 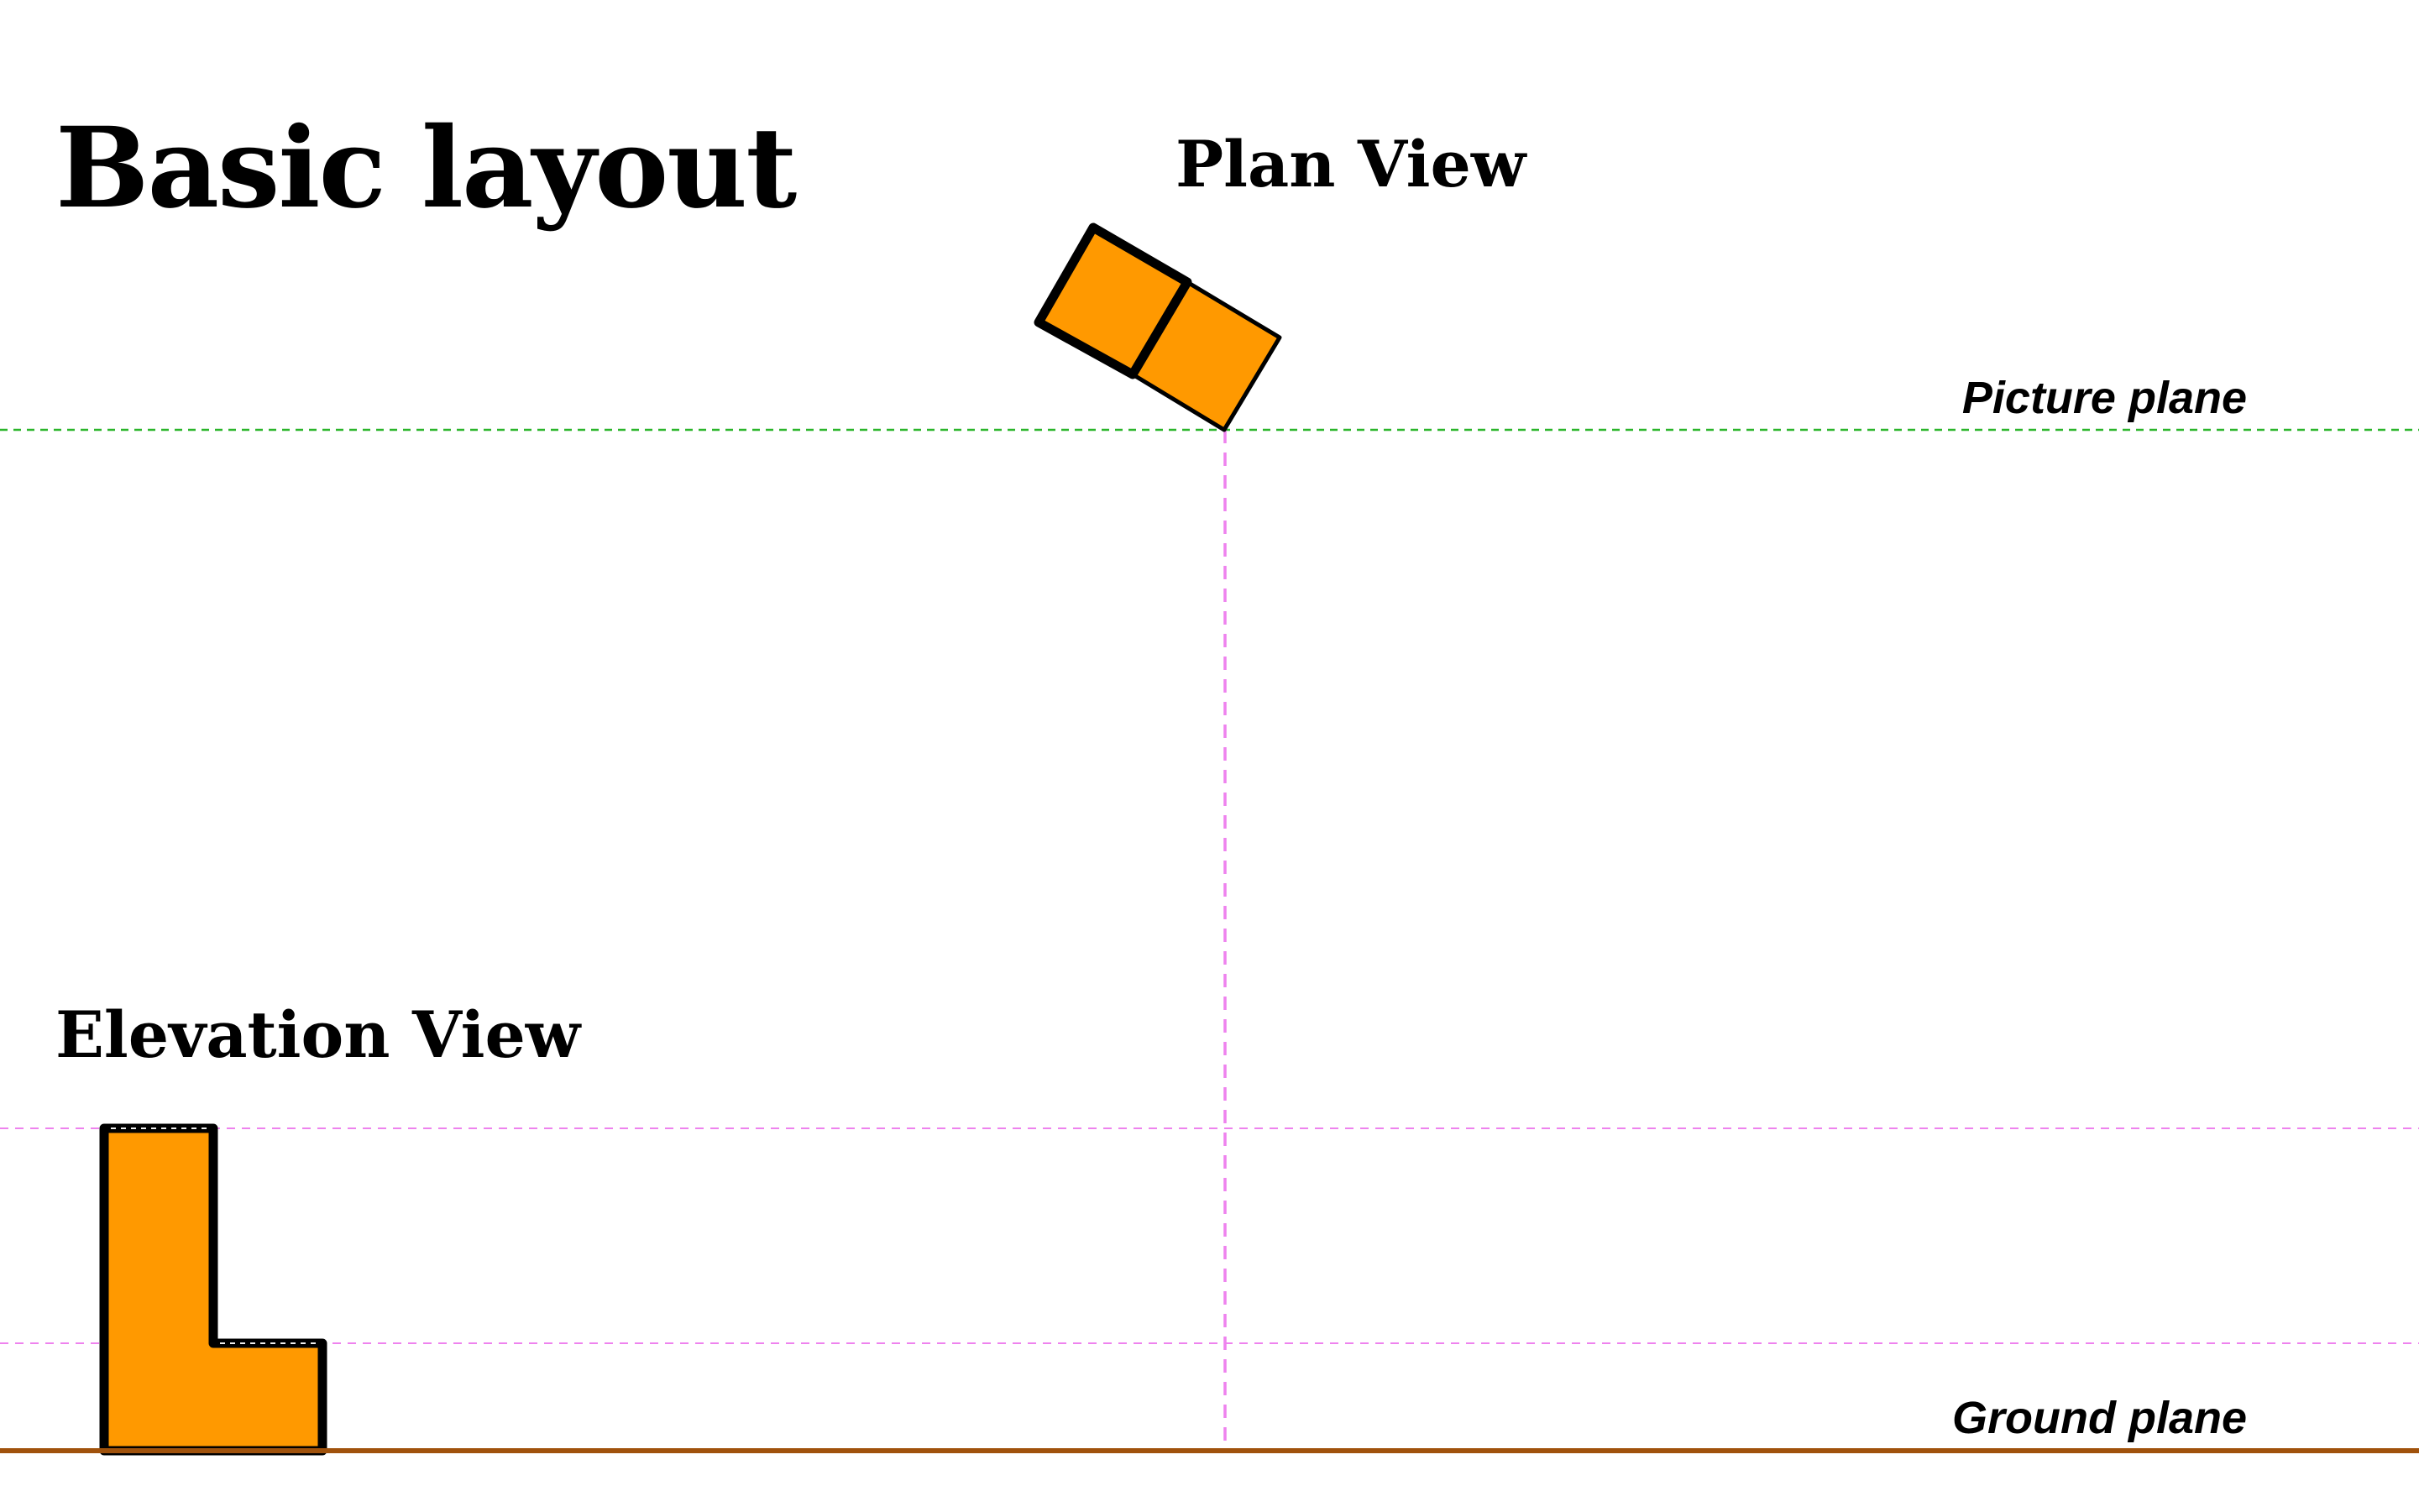 I want to click on elevation-view-object, so click(x=213, y=1289).